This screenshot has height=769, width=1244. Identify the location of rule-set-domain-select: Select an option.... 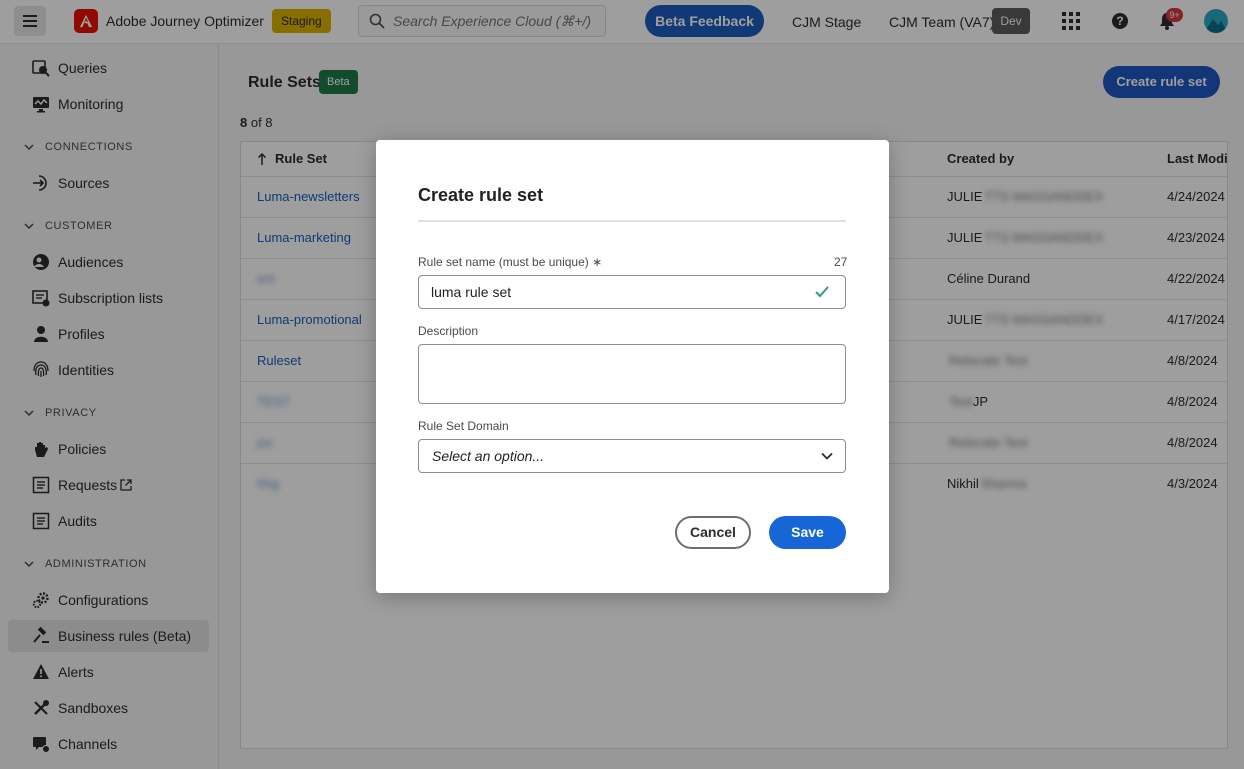
(632, 456).